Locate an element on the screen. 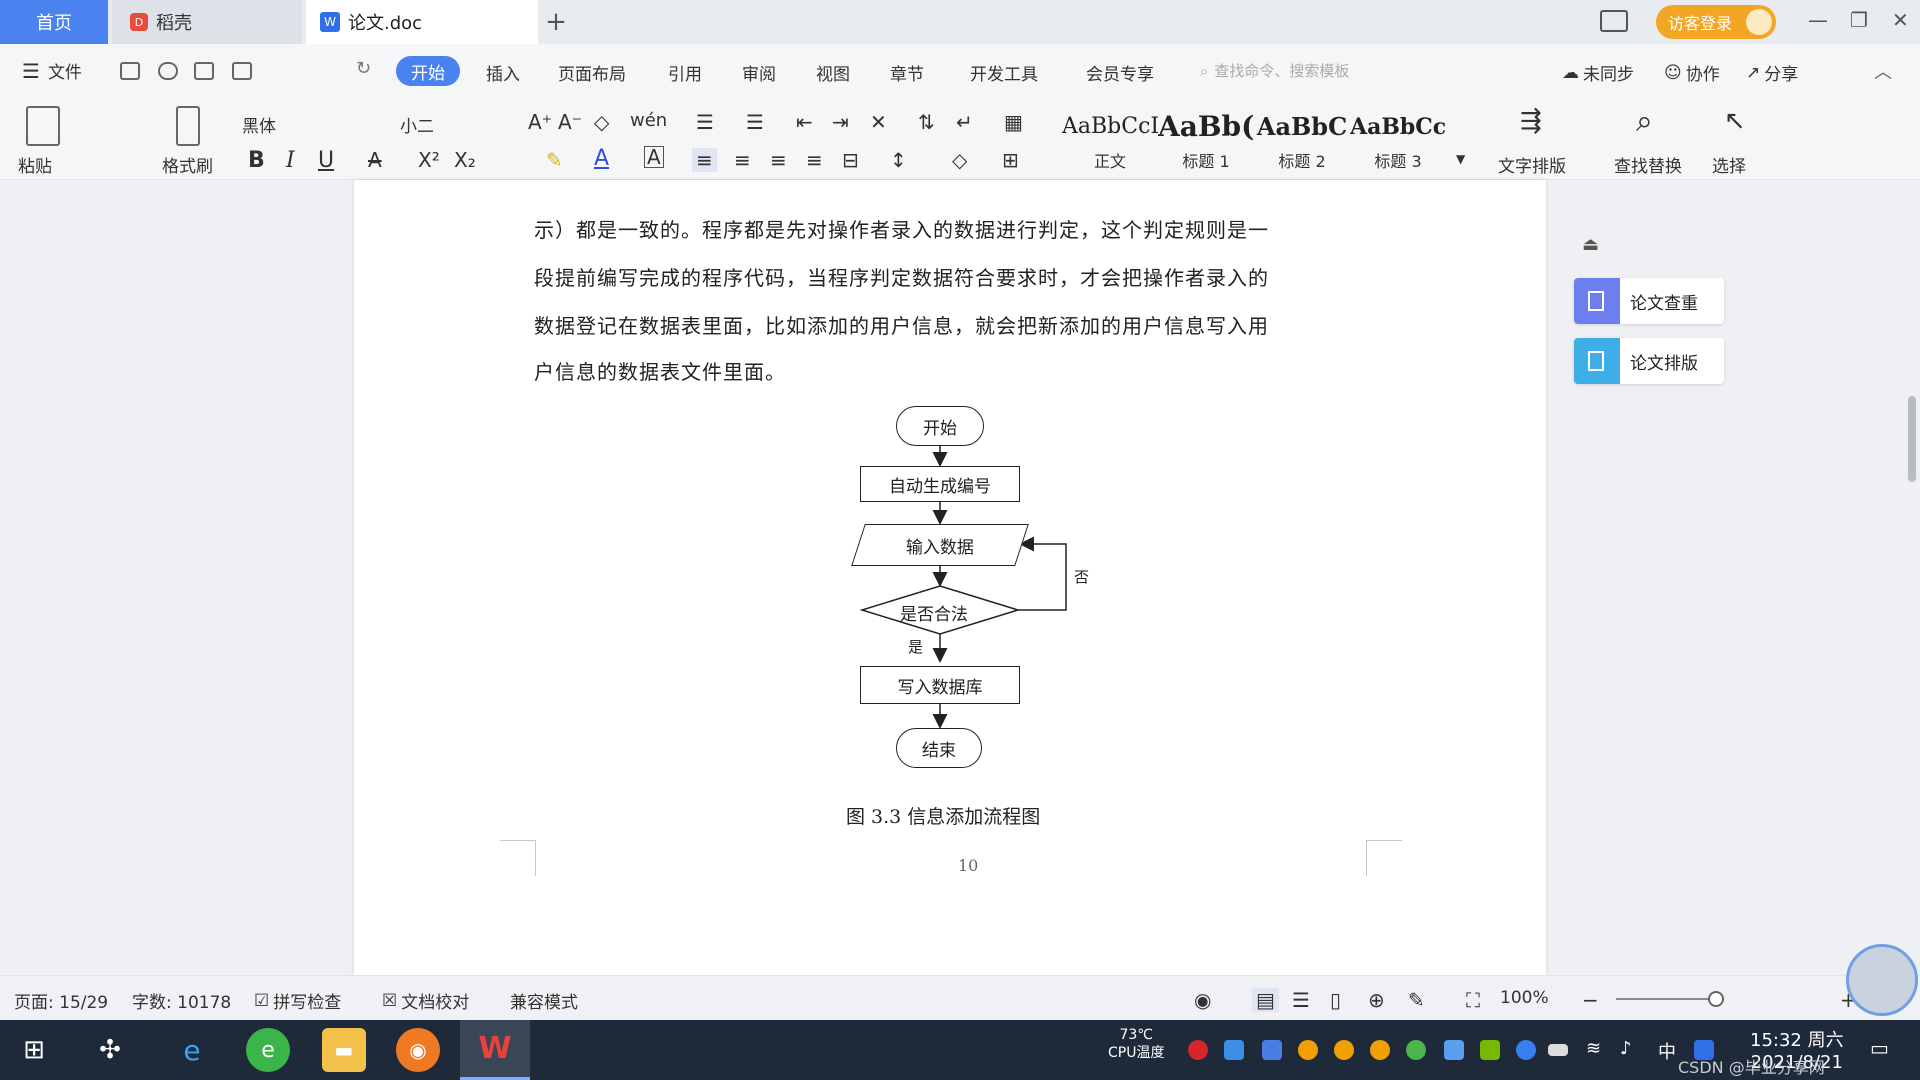  highlight-icon: ✎ is located at coordinates (554, 160).